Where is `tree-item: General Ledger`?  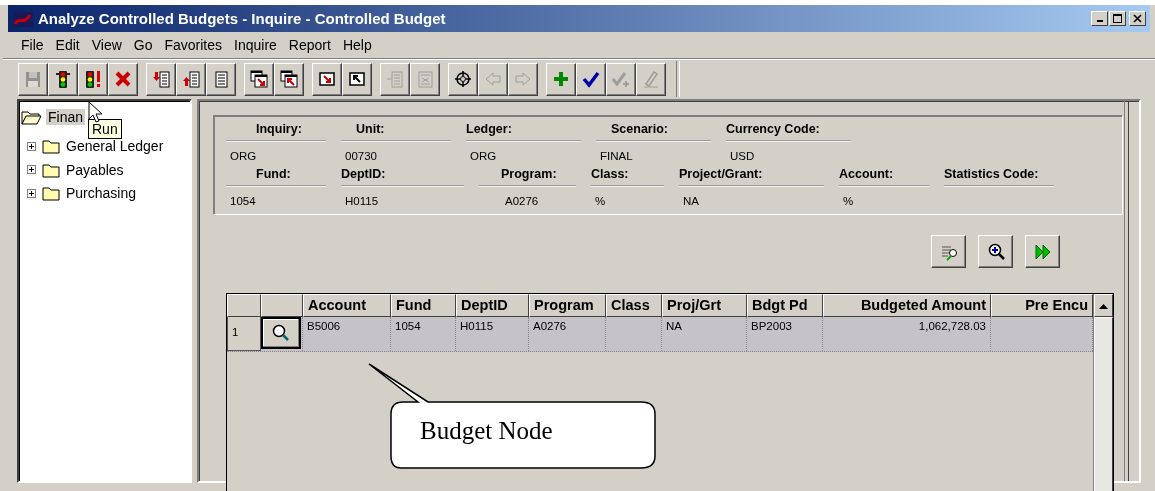 tree-item: General Ledger is located at coordinates (115, 146).